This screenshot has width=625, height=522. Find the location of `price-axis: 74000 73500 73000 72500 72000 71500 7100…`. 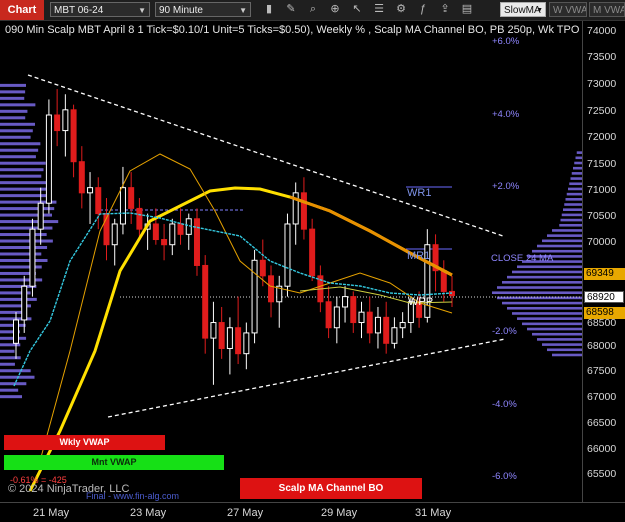

price-axis: 74000 73500 73000 72500 72000 71500 7100… is located at coordinates (603, 261).